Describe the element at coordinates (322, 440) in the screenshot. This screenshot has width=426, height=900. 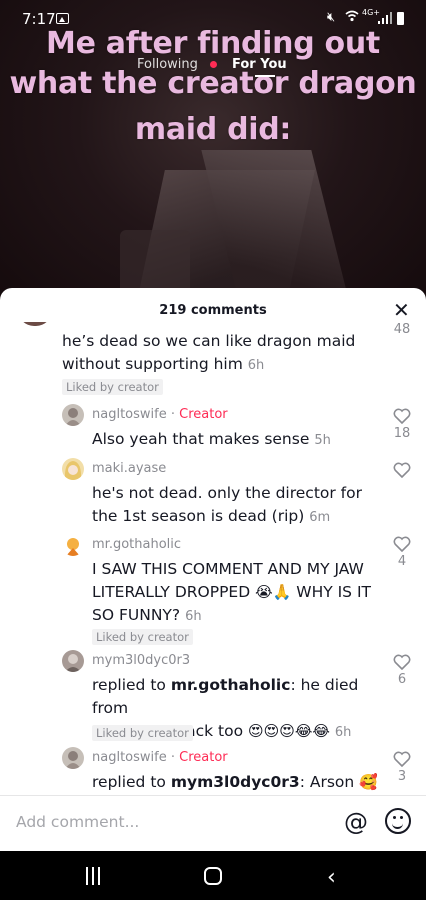
I see `comment-time: 5h` at that location.